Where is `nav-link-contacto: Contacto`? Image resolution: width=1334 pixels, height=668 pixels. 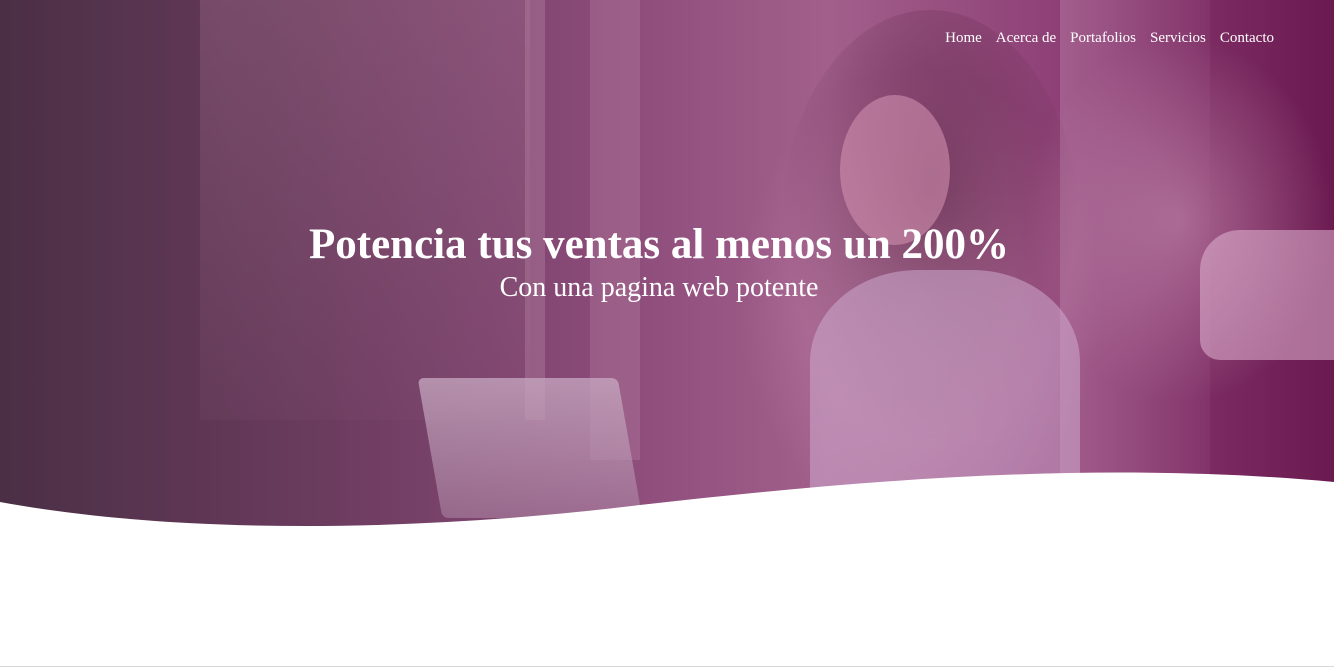
nav-link-contacto: Contacto is located at coordinates (1247, 38).